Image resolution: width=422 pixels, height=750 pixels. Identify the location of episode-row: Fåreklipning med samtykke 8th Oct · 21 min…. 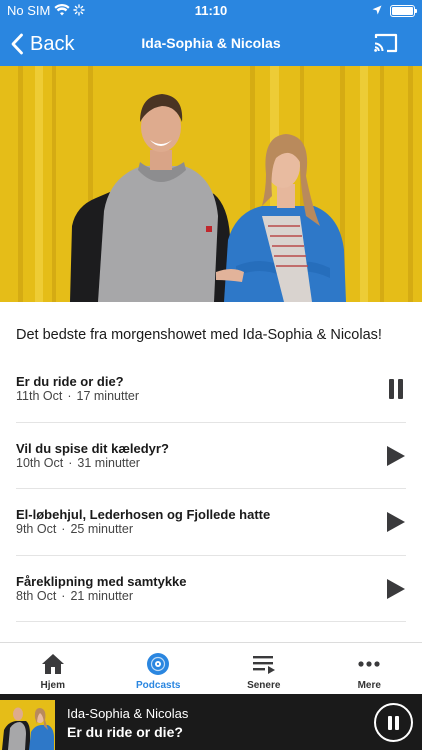
(211, 589).